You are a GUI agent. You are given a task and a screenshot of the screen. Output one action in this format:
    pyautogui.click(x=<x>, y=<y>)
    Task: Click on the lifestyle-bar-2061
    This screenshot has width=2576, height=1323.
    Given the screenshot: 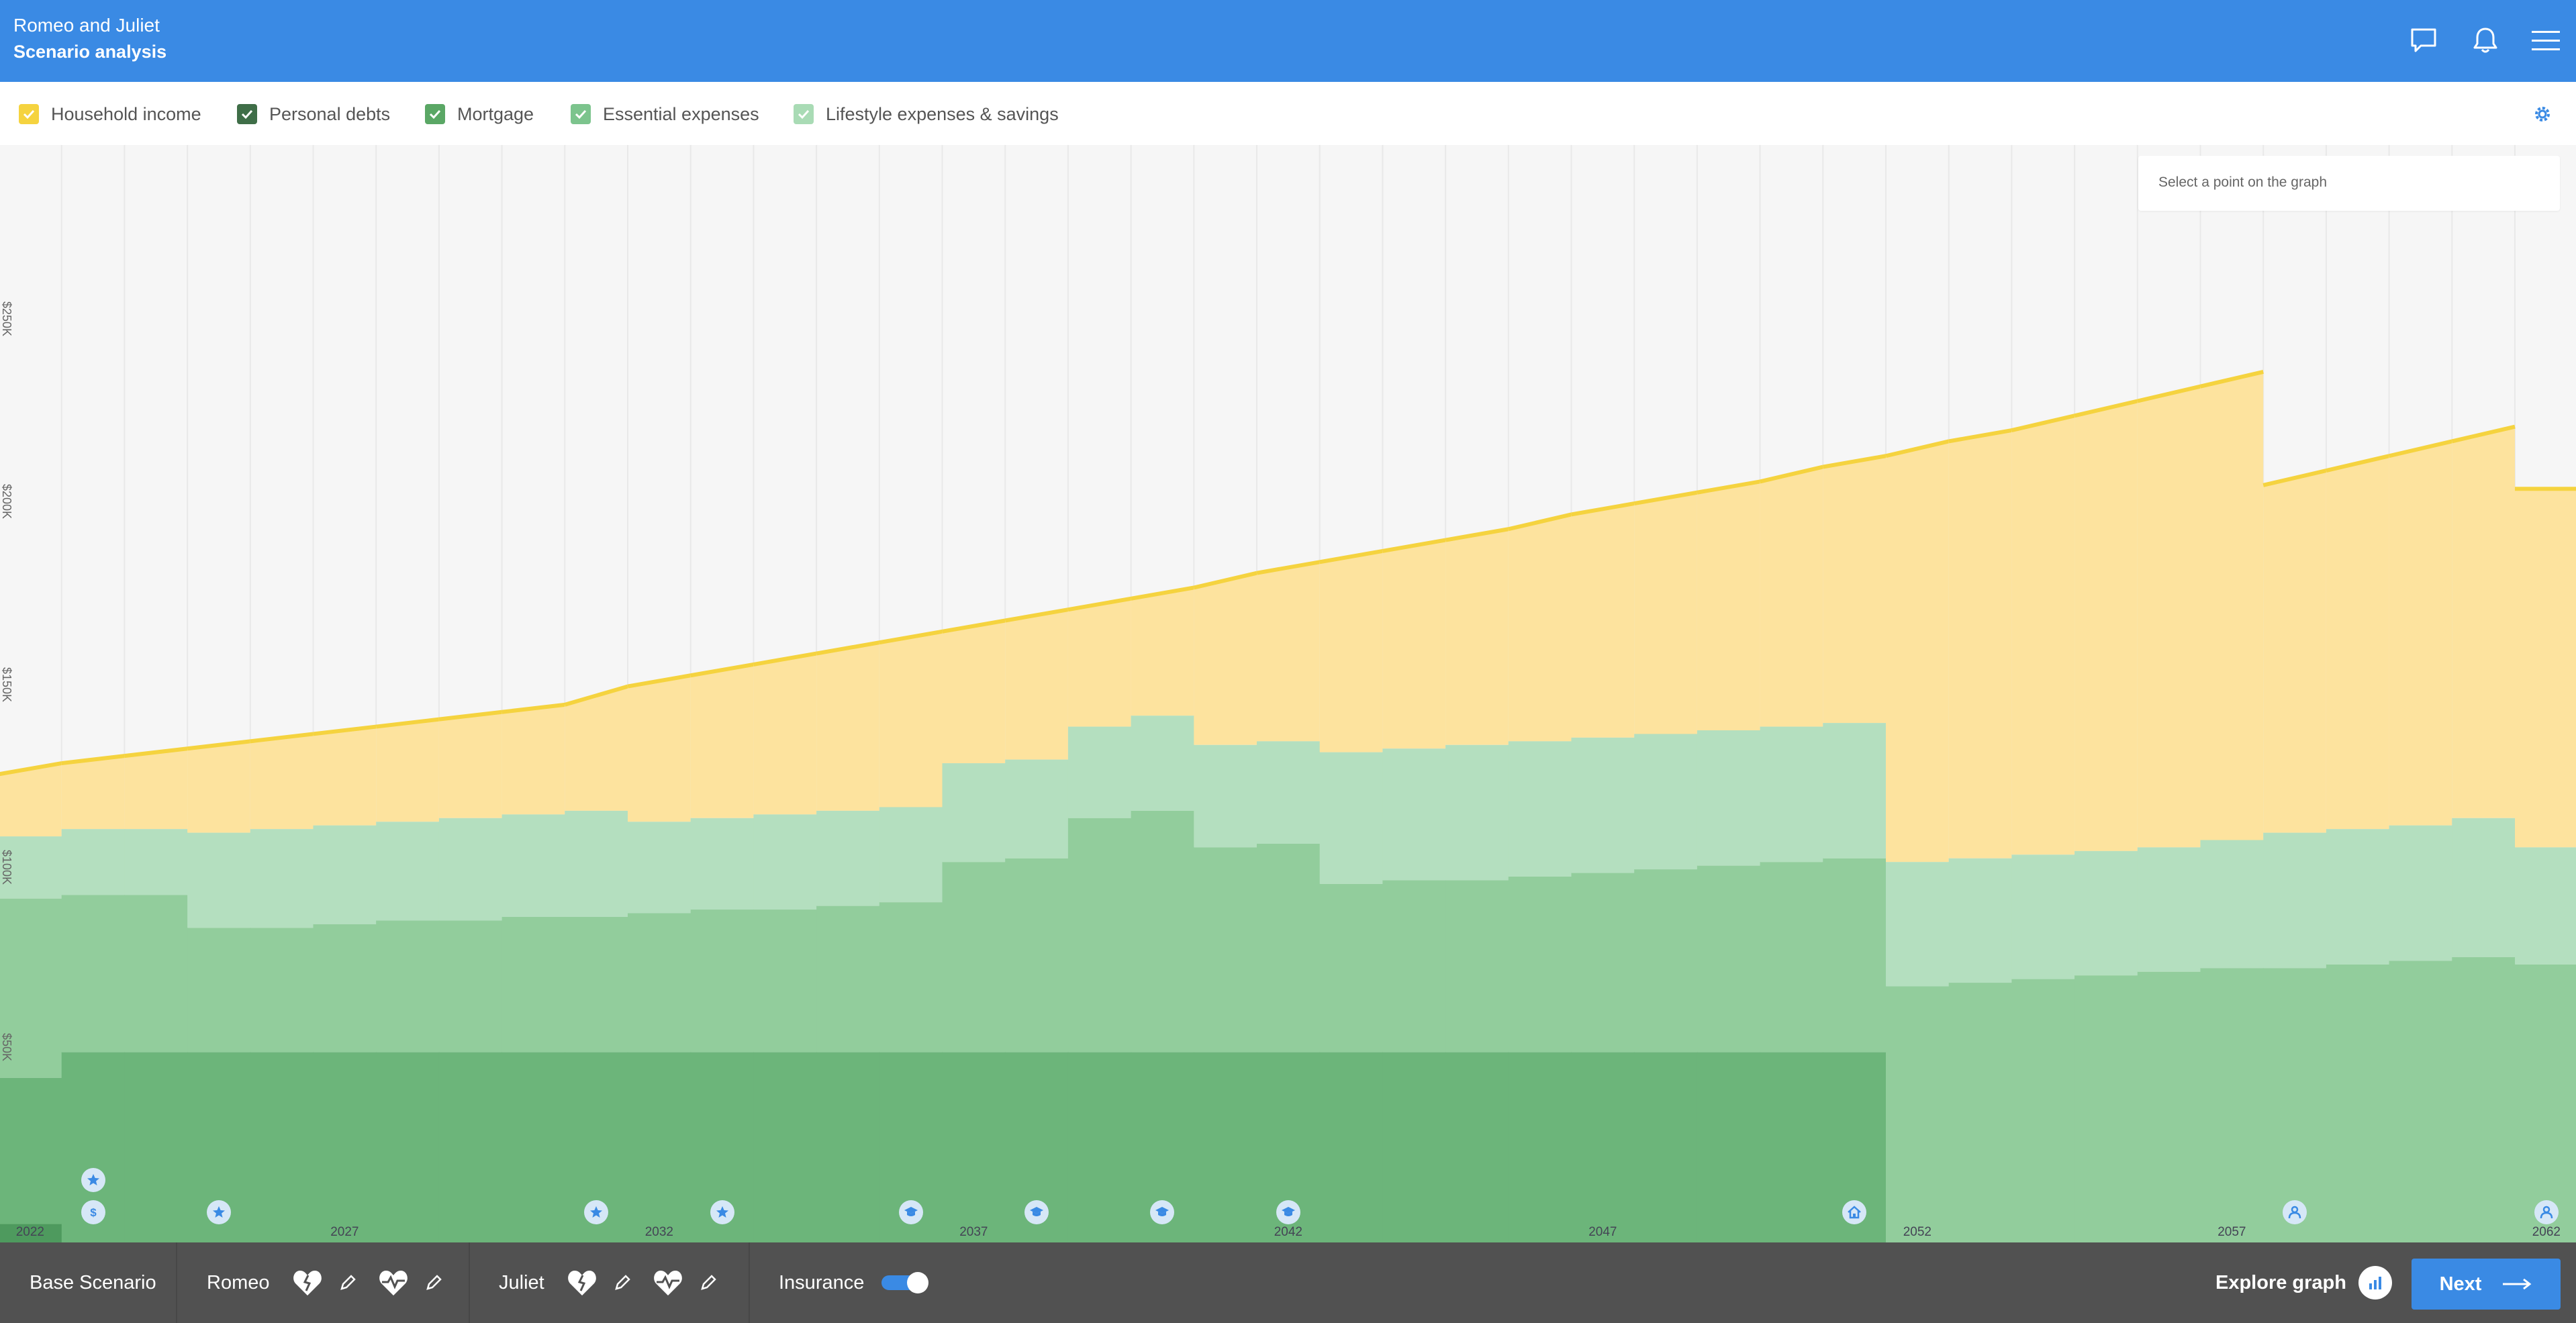 What is the action you would take?
    pyautogui.click(x=2484, y=888)
    